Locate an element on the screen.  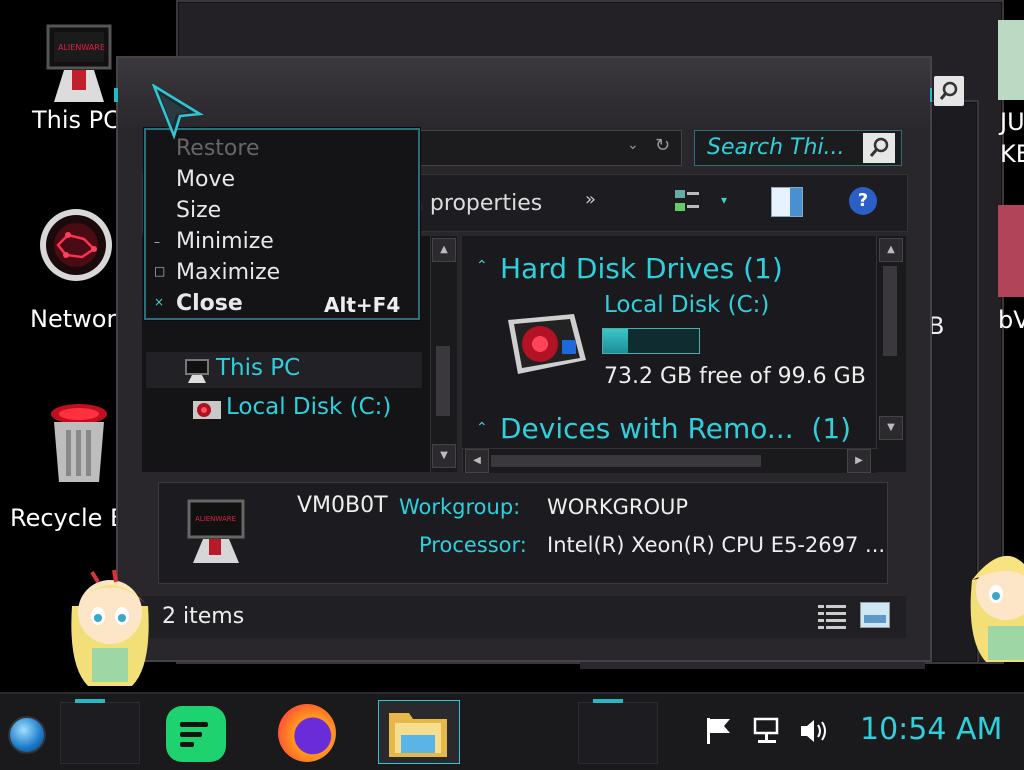
menu-item-label: Minimize is located at coordinates (225, 241).